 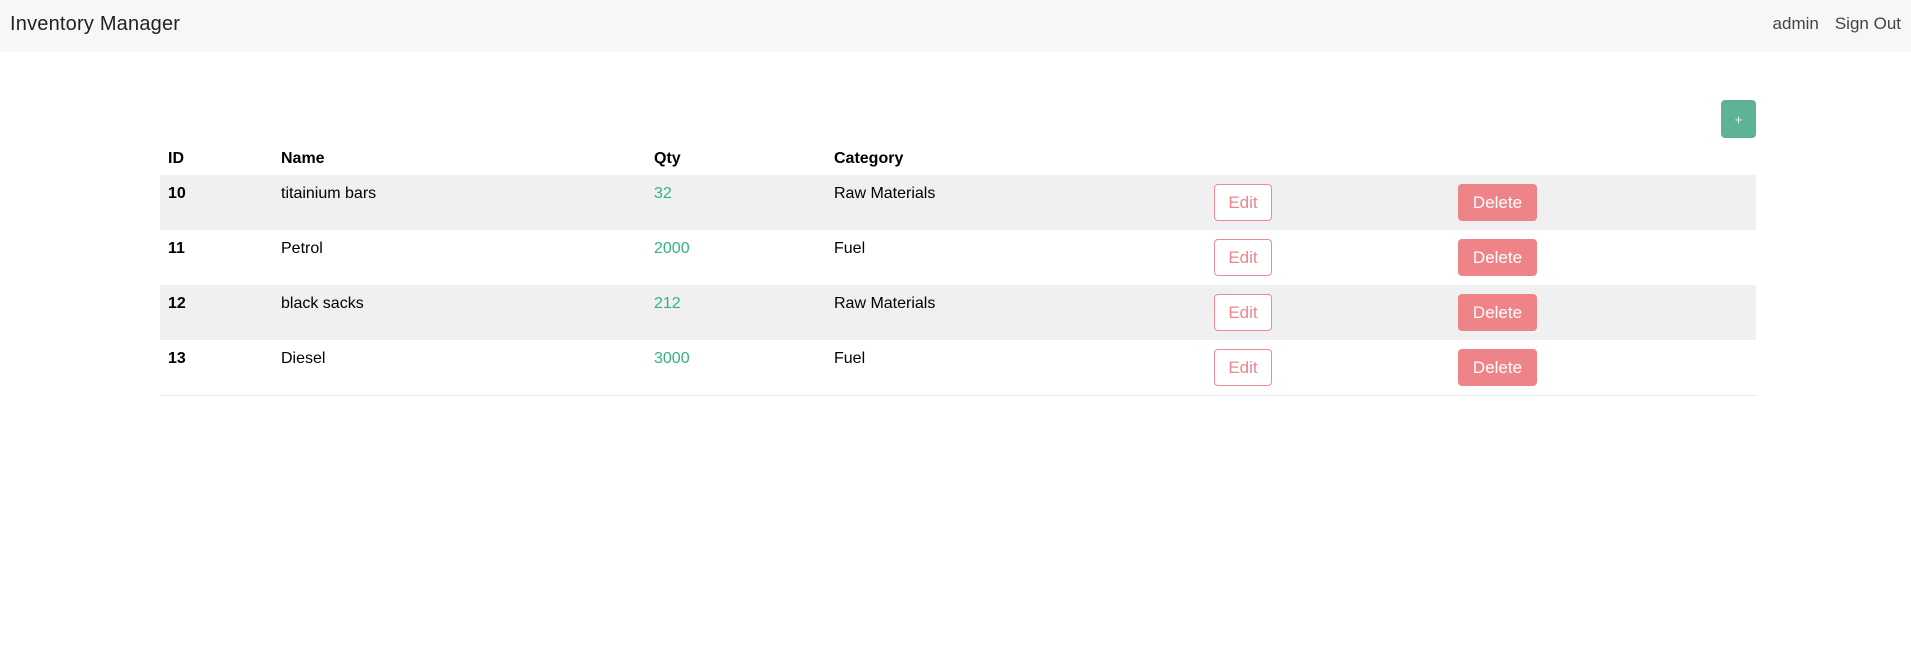 I want to click on row-name-cell: Petrol, so click(x=459, y=257).